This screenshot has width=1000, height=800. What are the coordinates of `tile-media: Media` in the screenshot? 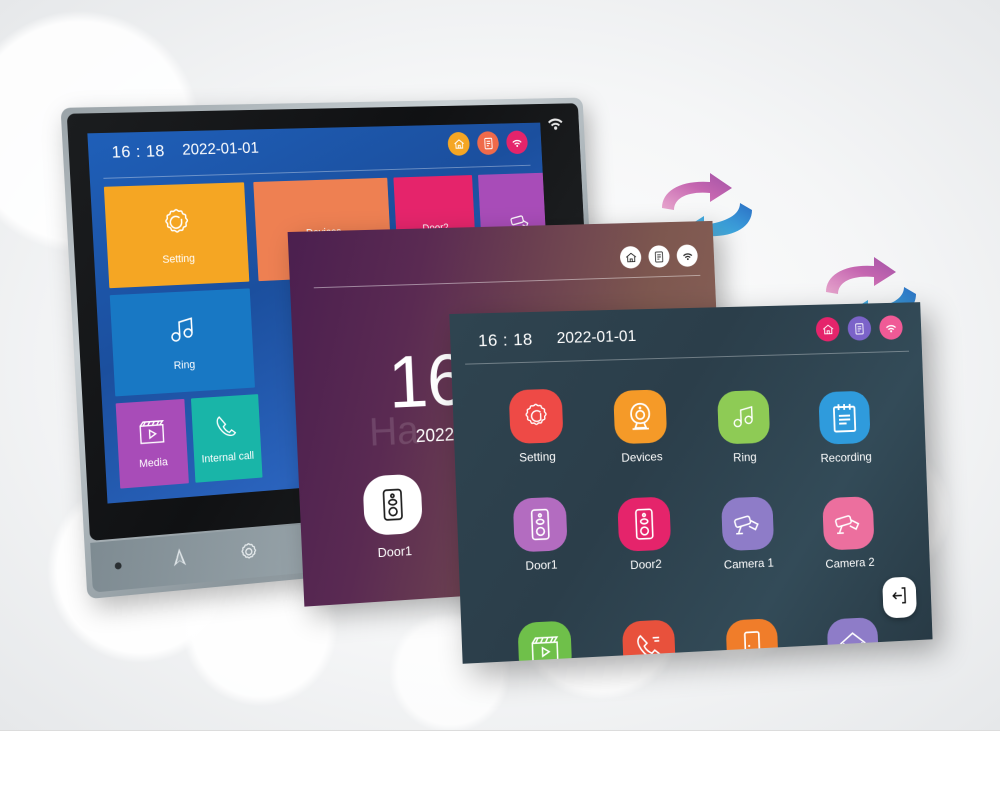 It's located at (152, 443).